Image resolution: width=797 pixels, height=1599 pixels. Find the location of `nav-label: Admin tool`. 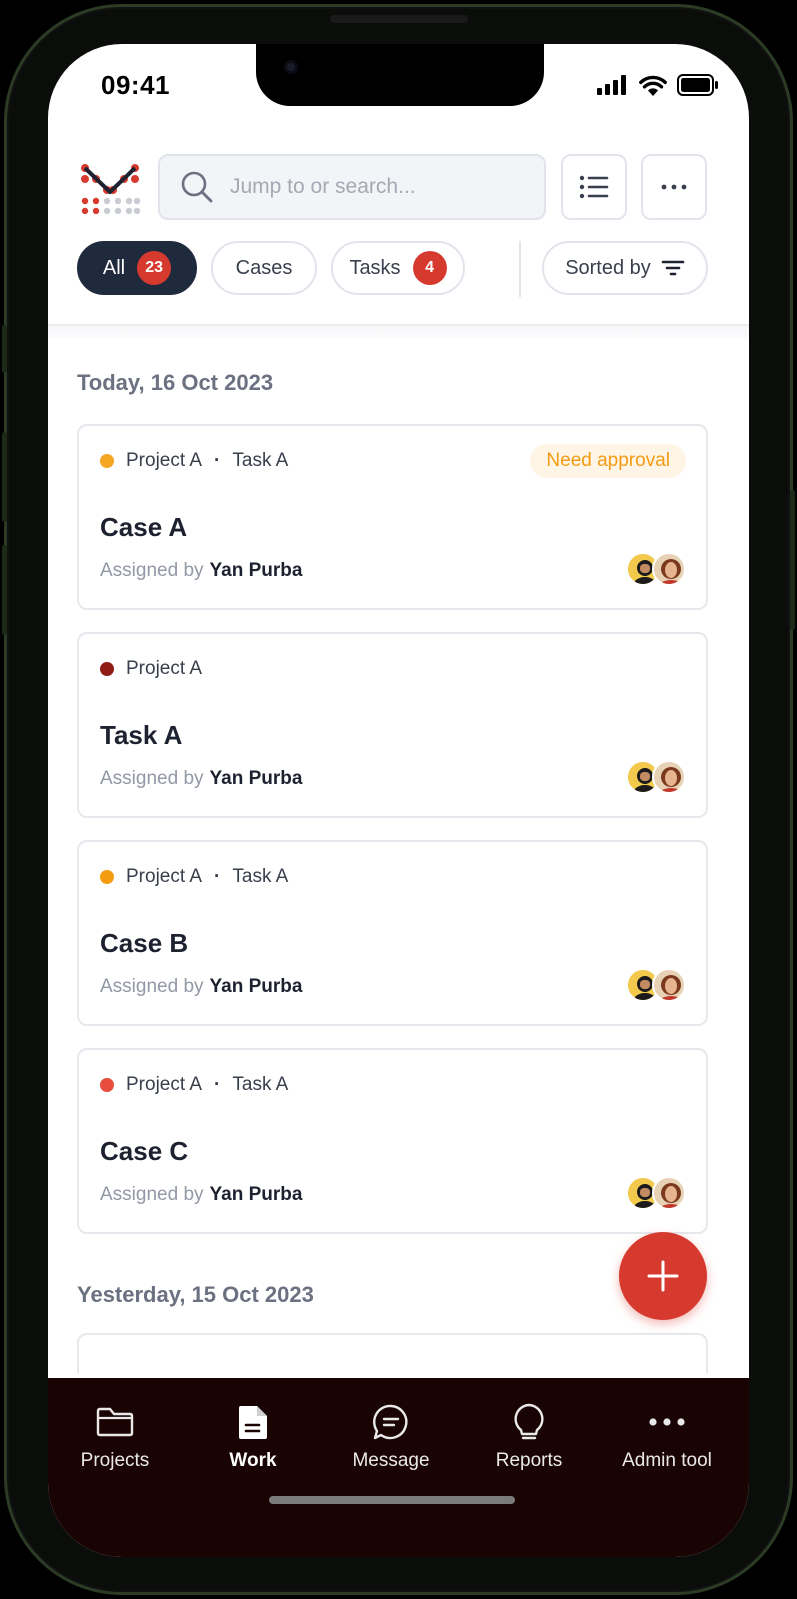

nav-label: Admin tool is located at coordinates (667, 1460).